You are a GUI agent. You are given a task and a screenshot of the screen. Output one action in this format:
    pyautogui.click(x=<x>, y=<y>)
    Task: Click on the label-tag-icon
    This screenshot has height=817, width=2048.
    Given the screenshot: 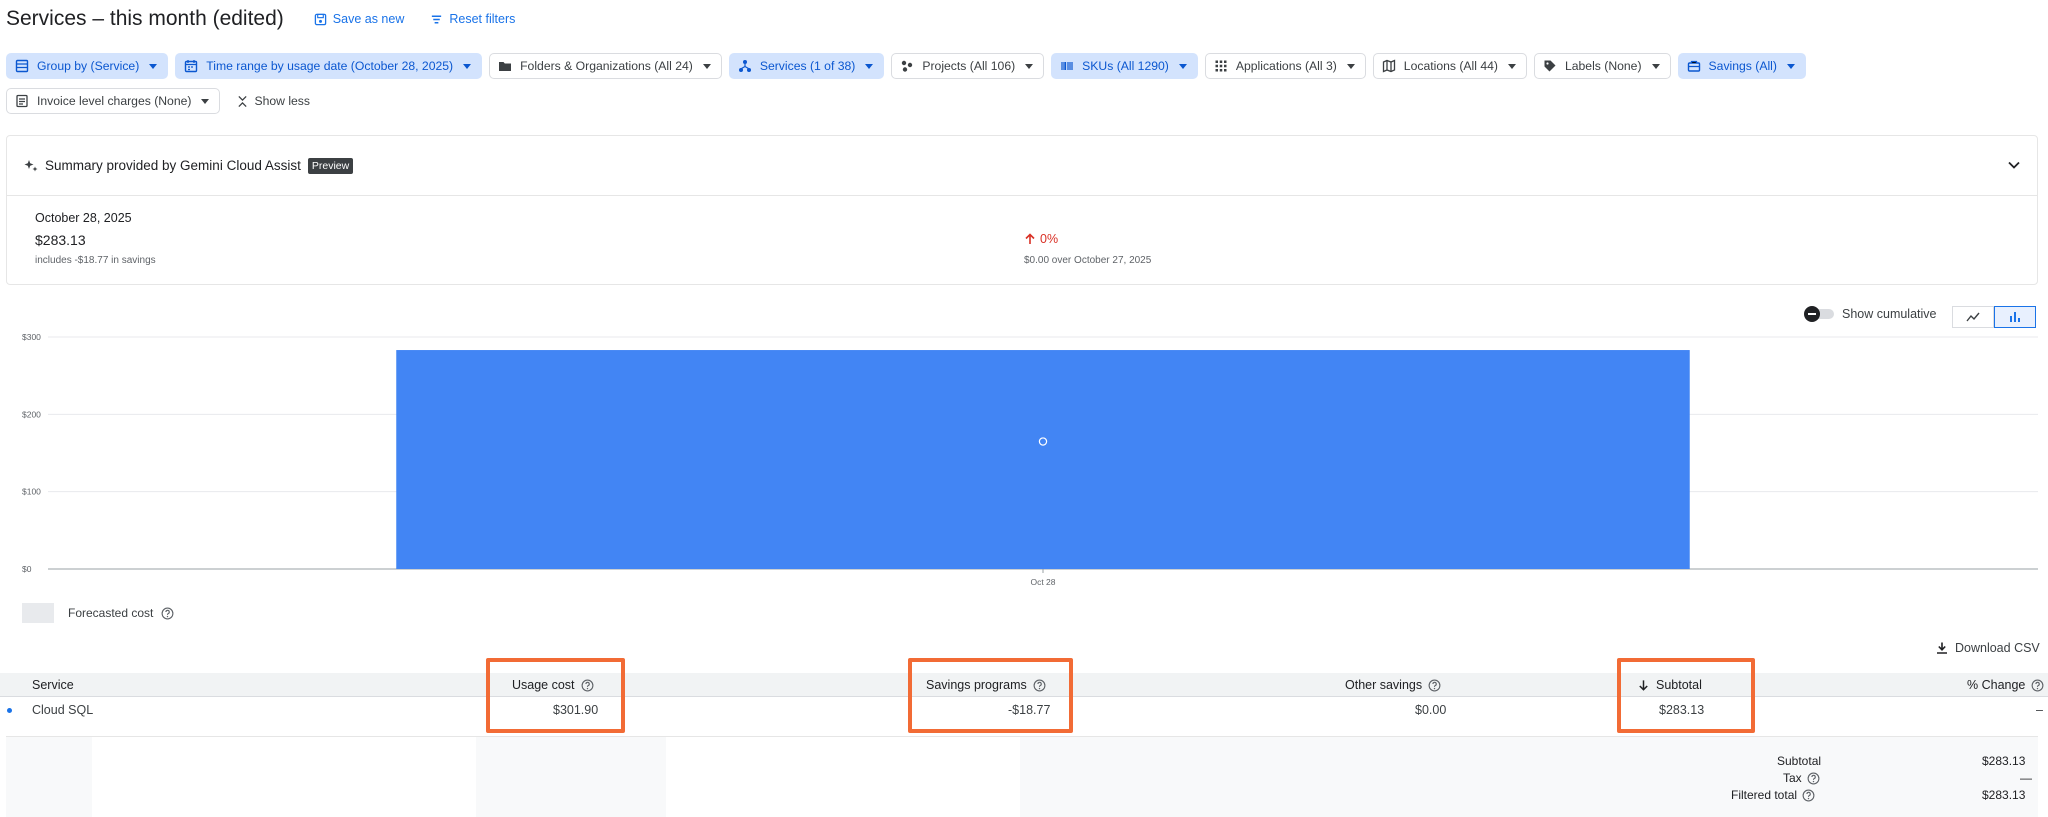 What is the action you would take?
    pyautogui.click(x=1550, y=66)
    